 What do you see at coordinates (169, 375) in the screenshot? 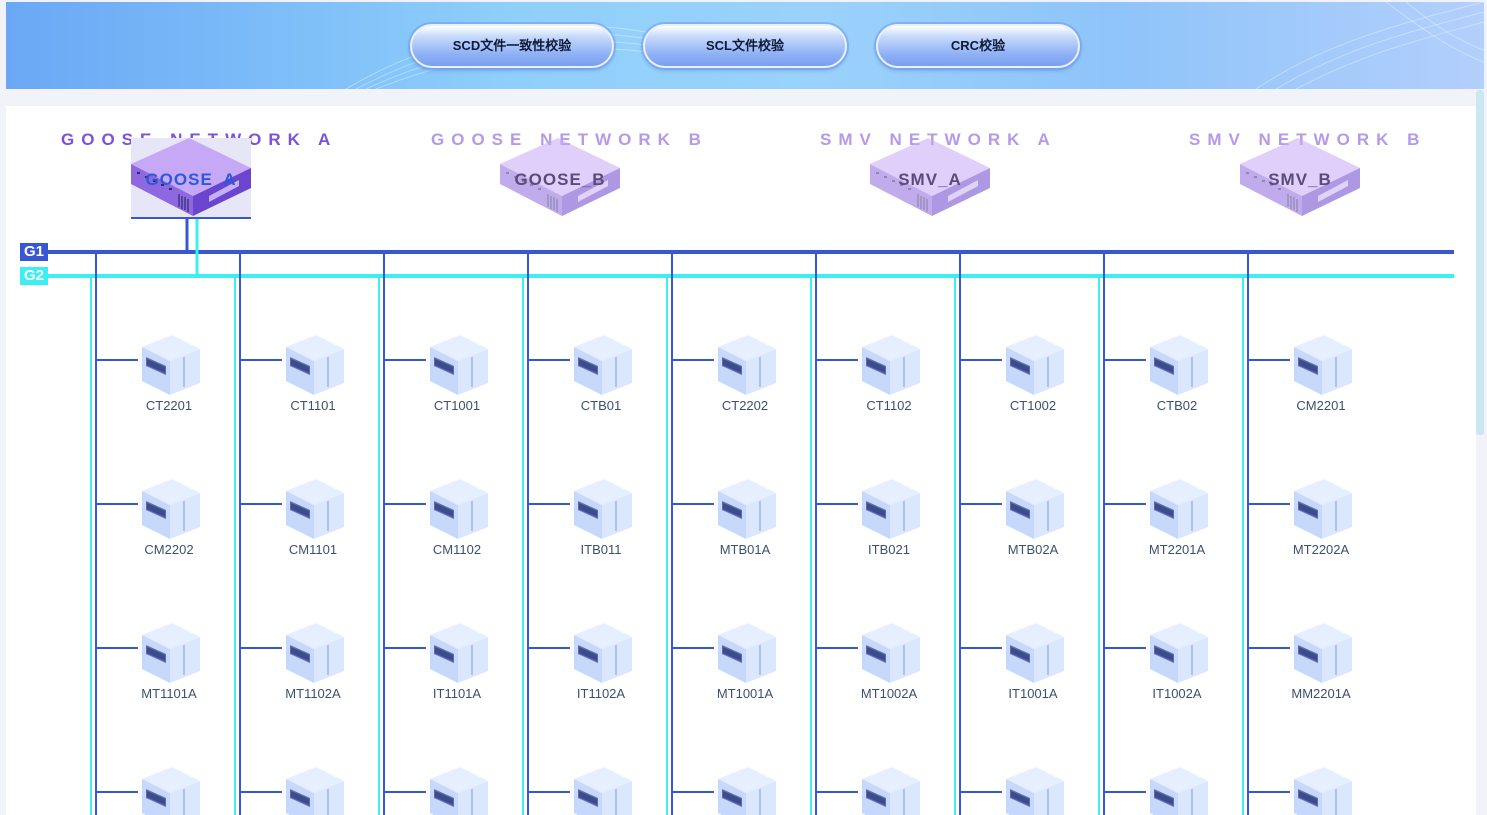
I see `device-0-0: CT2201` at bounding box center [169, 375].